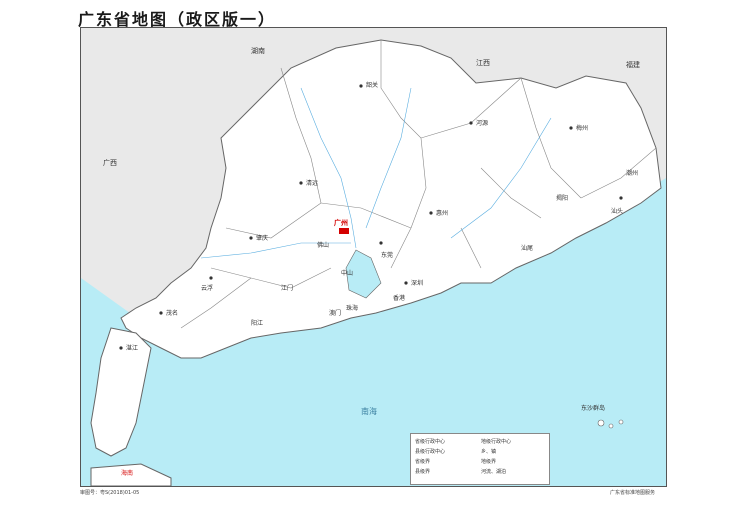 This screenshot has width=750, height=512. I want to click on label-city: 东莞, so click(387, 255).